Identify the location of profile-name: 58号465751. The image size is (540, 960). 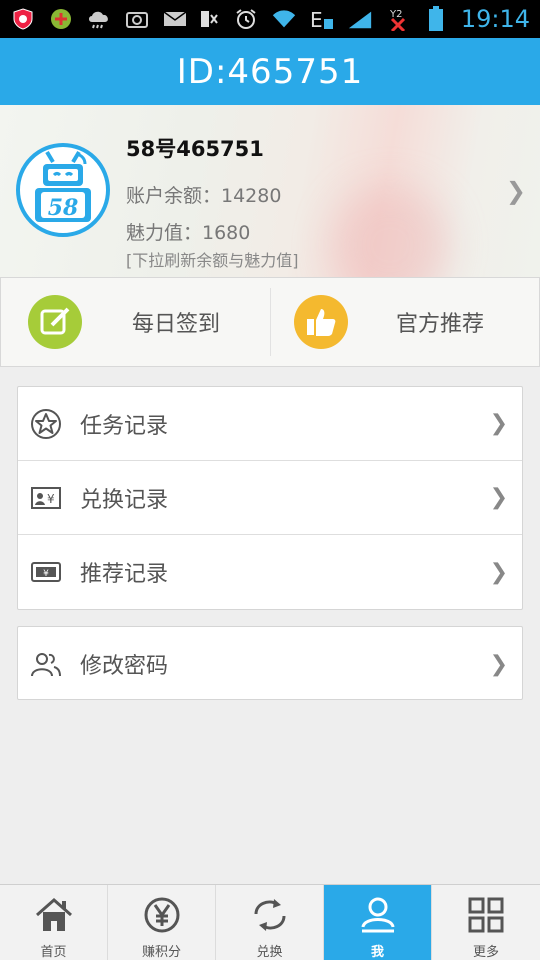
(195, 149).